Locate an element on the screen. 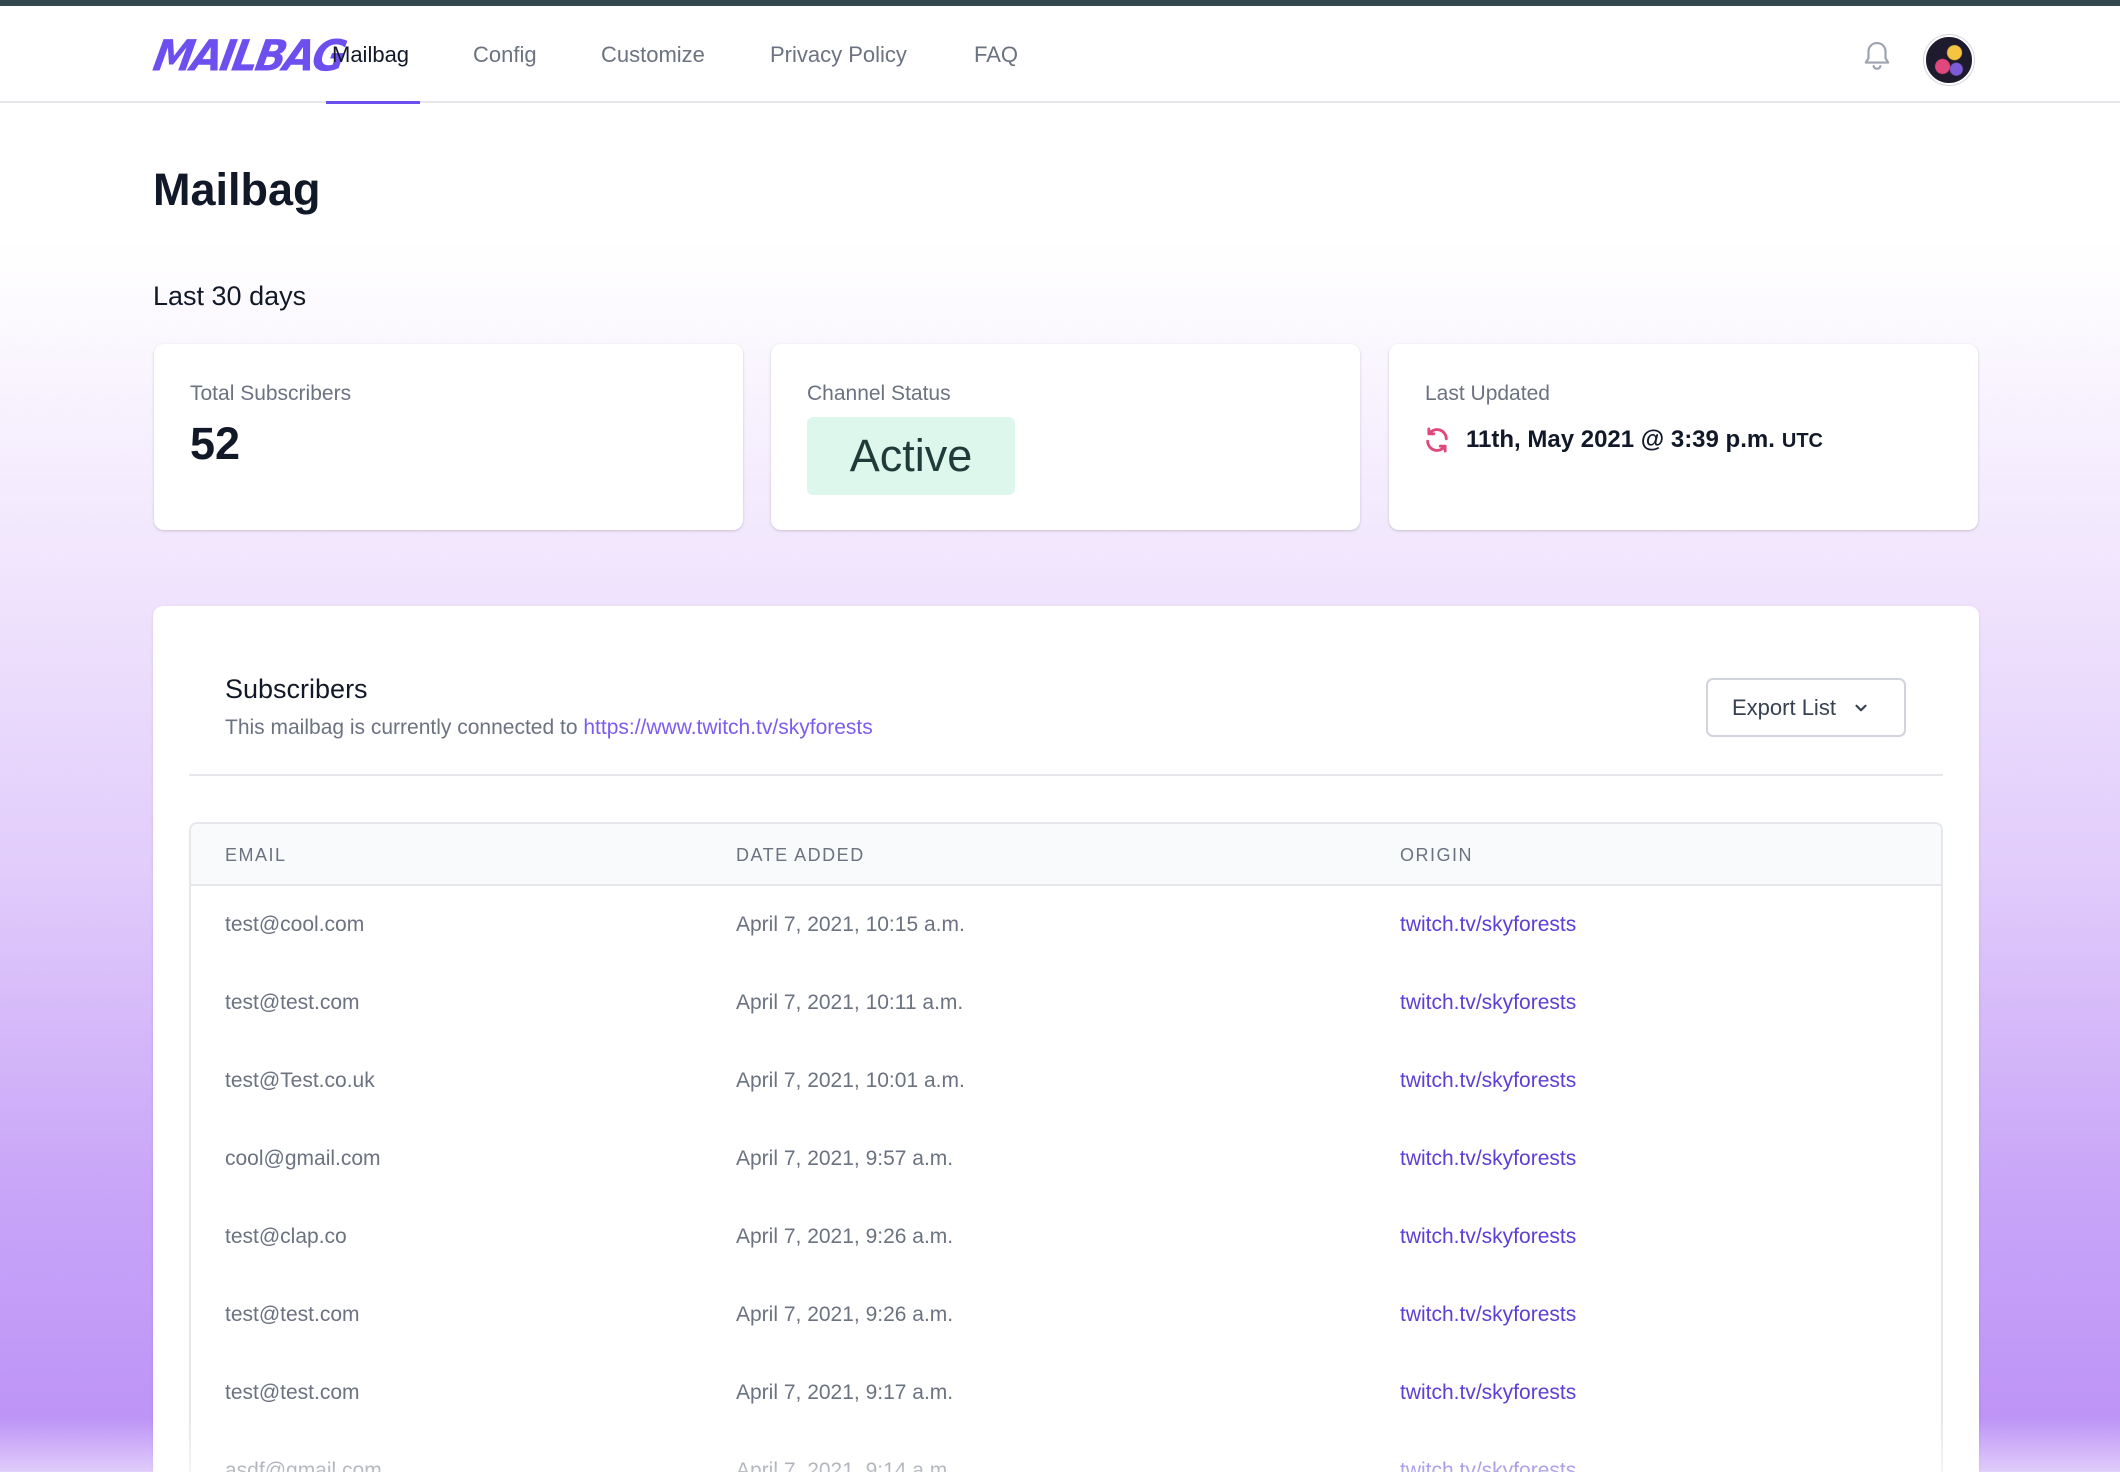 The height and width of the screenshot is (1472, 2120). export-list-button: Export List is located at coordinates (1806, 707).